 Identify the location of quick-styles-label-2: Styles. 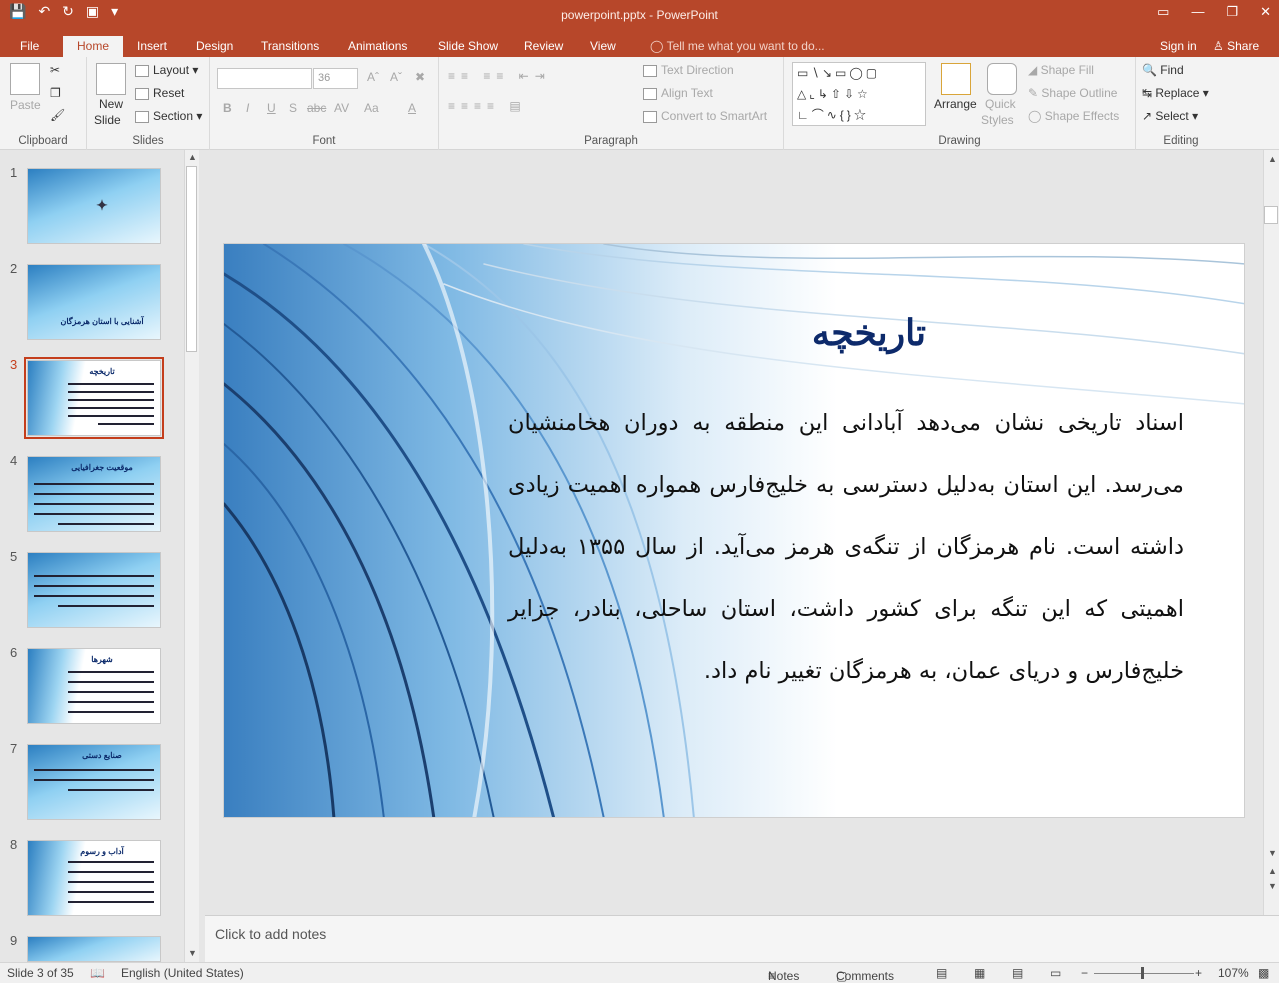
(997, 120).